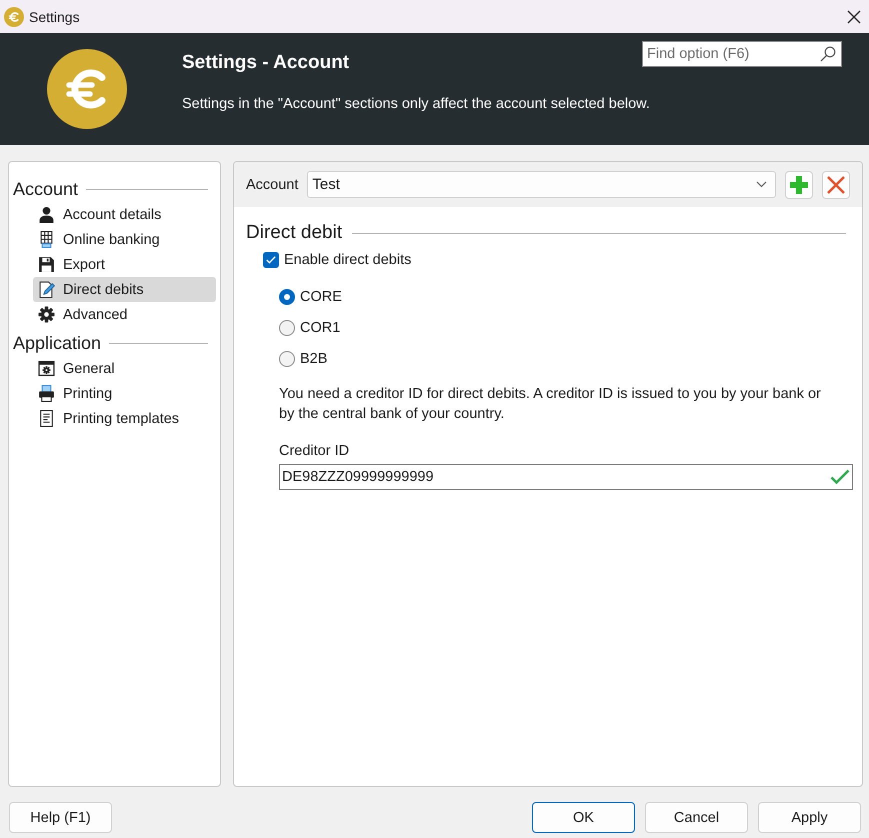  I want to click on group-heading: Account, so click(45, 189).